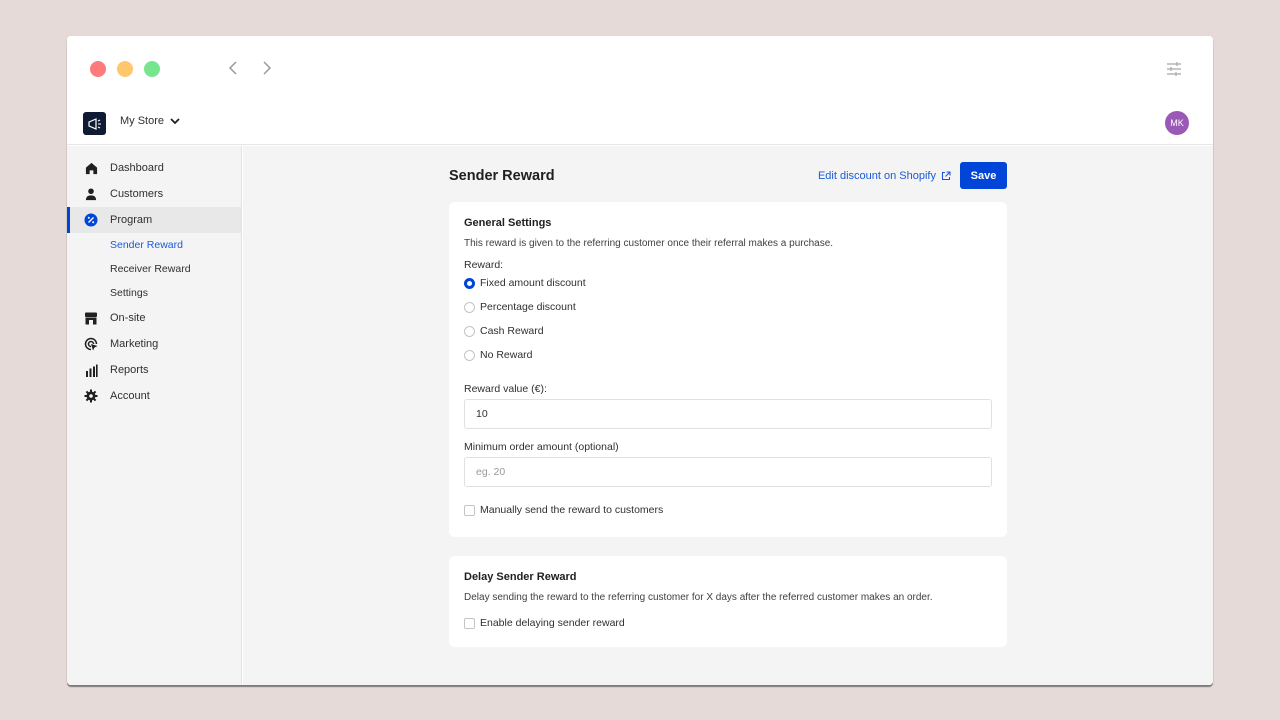 Image resolution: width=1280 pixels, height=720 pixels. Describe the element at coordinates (1177, 123) in the screenshot. I see `user-avatar: MK` at that location.